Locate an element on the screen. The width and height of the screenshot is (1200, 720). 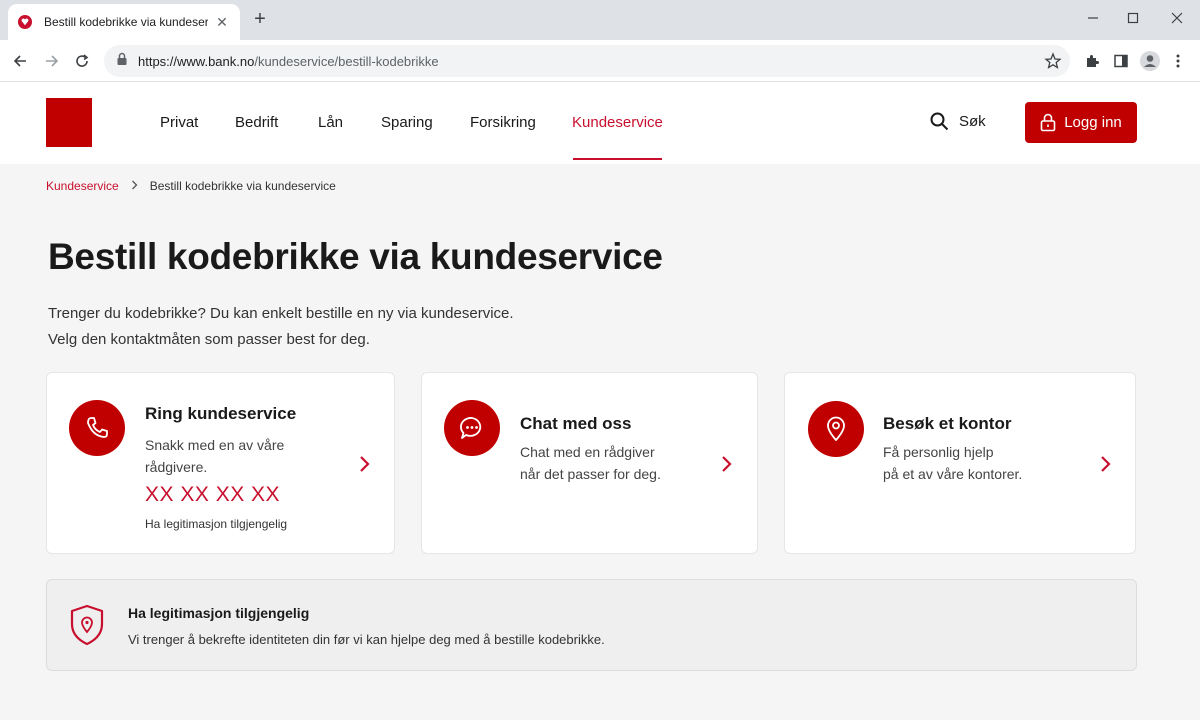
forward-arrow-icon is located at coordinates (52, 61).